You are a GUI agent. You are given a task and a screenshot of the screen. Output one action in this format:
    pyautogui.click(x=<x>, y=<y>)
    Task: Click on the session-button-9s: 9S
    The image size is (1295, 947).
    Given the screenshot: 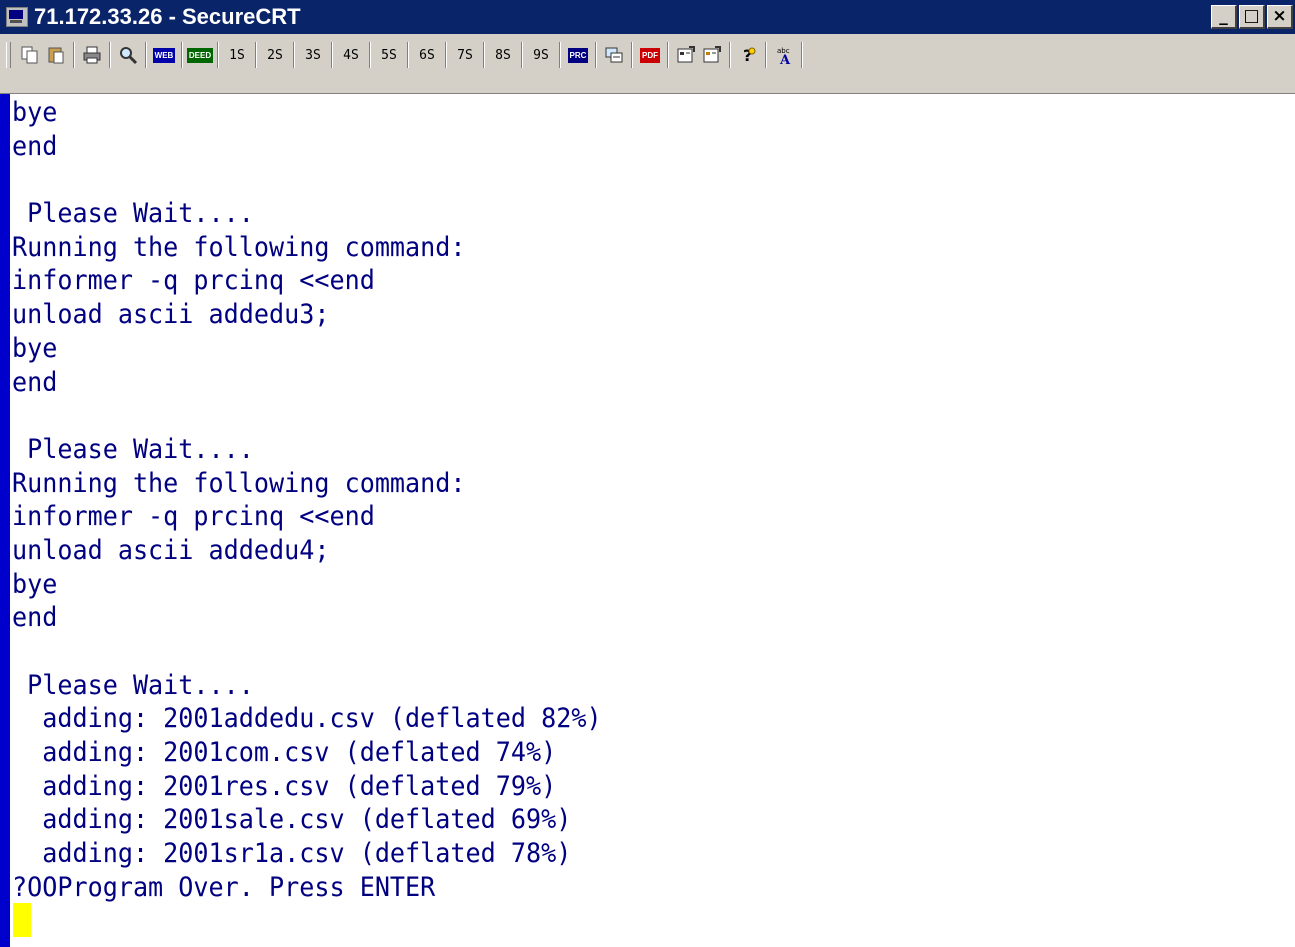 What is the action you would take?
    pyautogui.click(x=541, y=55)
    